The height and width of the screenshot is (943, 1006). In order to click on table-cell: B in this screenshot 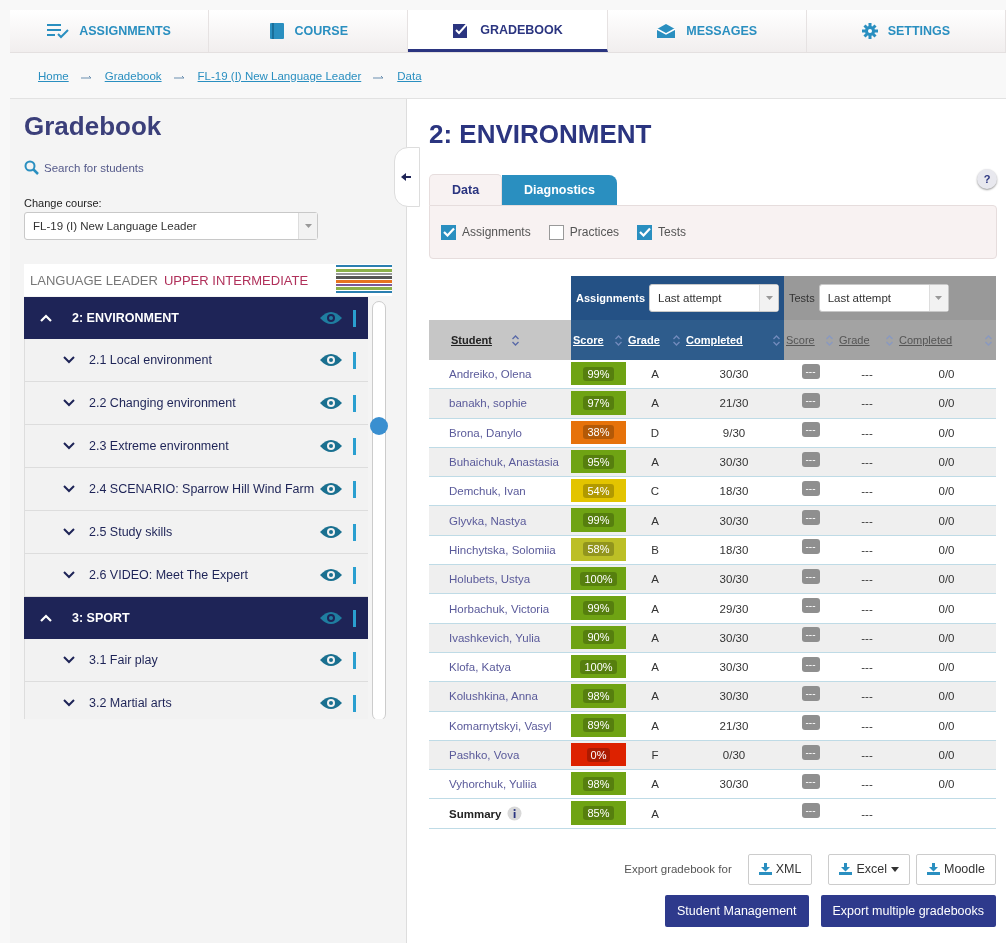, I will do `click(655, 549)`.